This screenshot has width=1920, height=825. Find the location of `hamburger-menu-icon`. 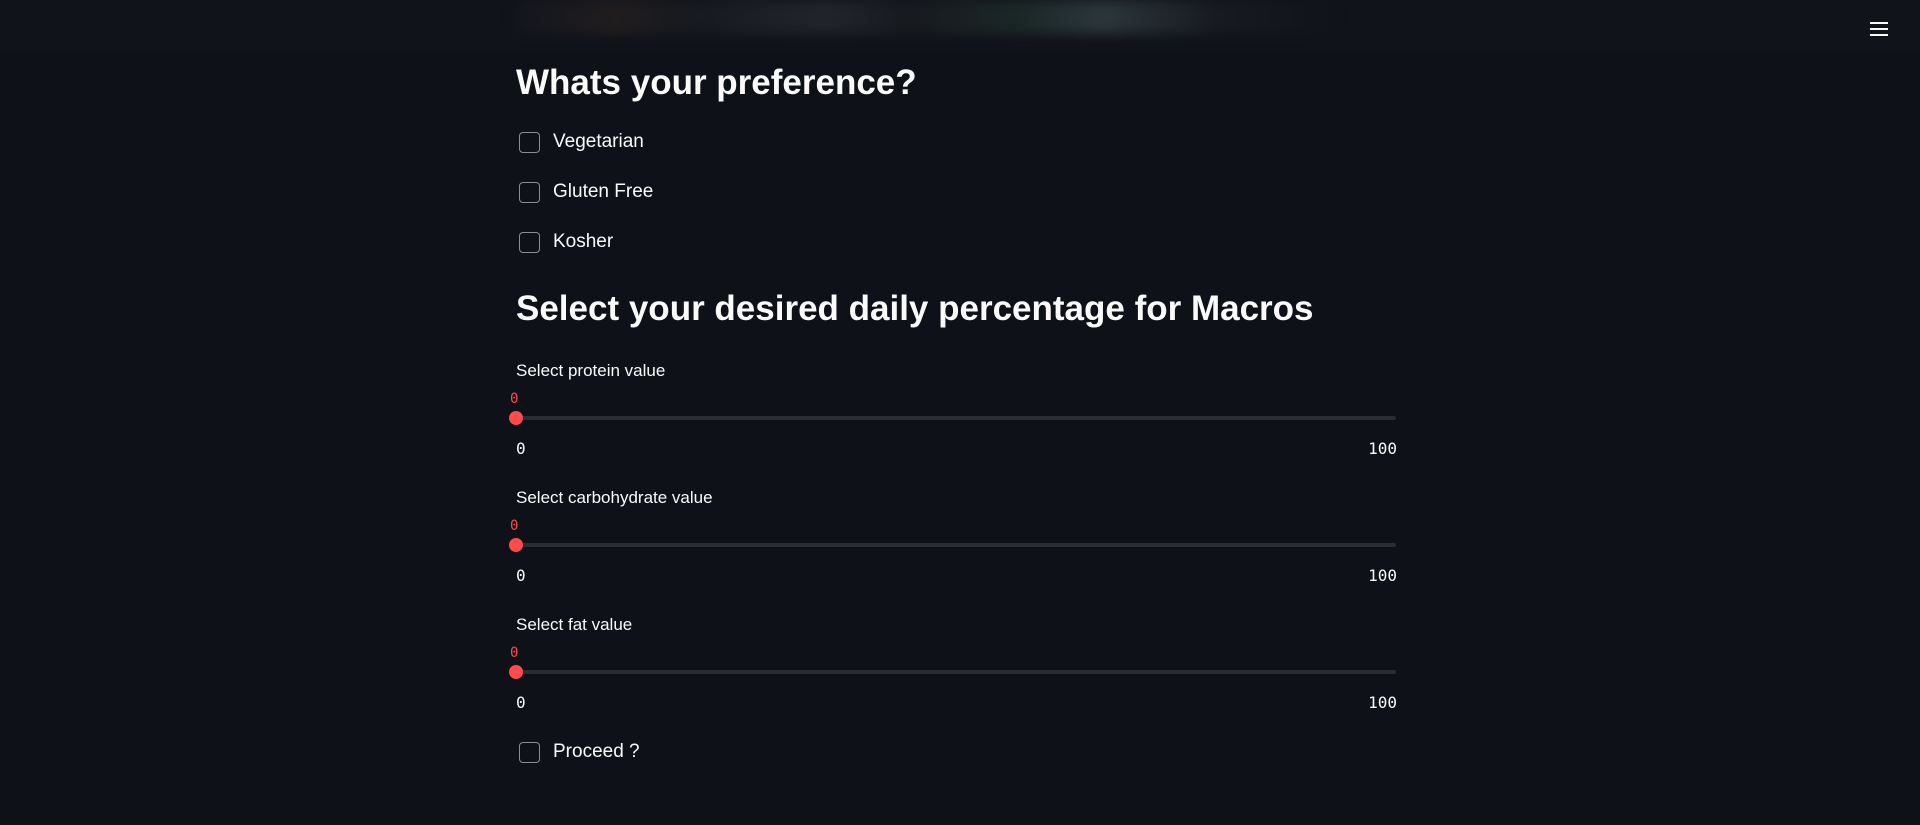

hamburger-menu-icon is located at coordinates (1879, 23).